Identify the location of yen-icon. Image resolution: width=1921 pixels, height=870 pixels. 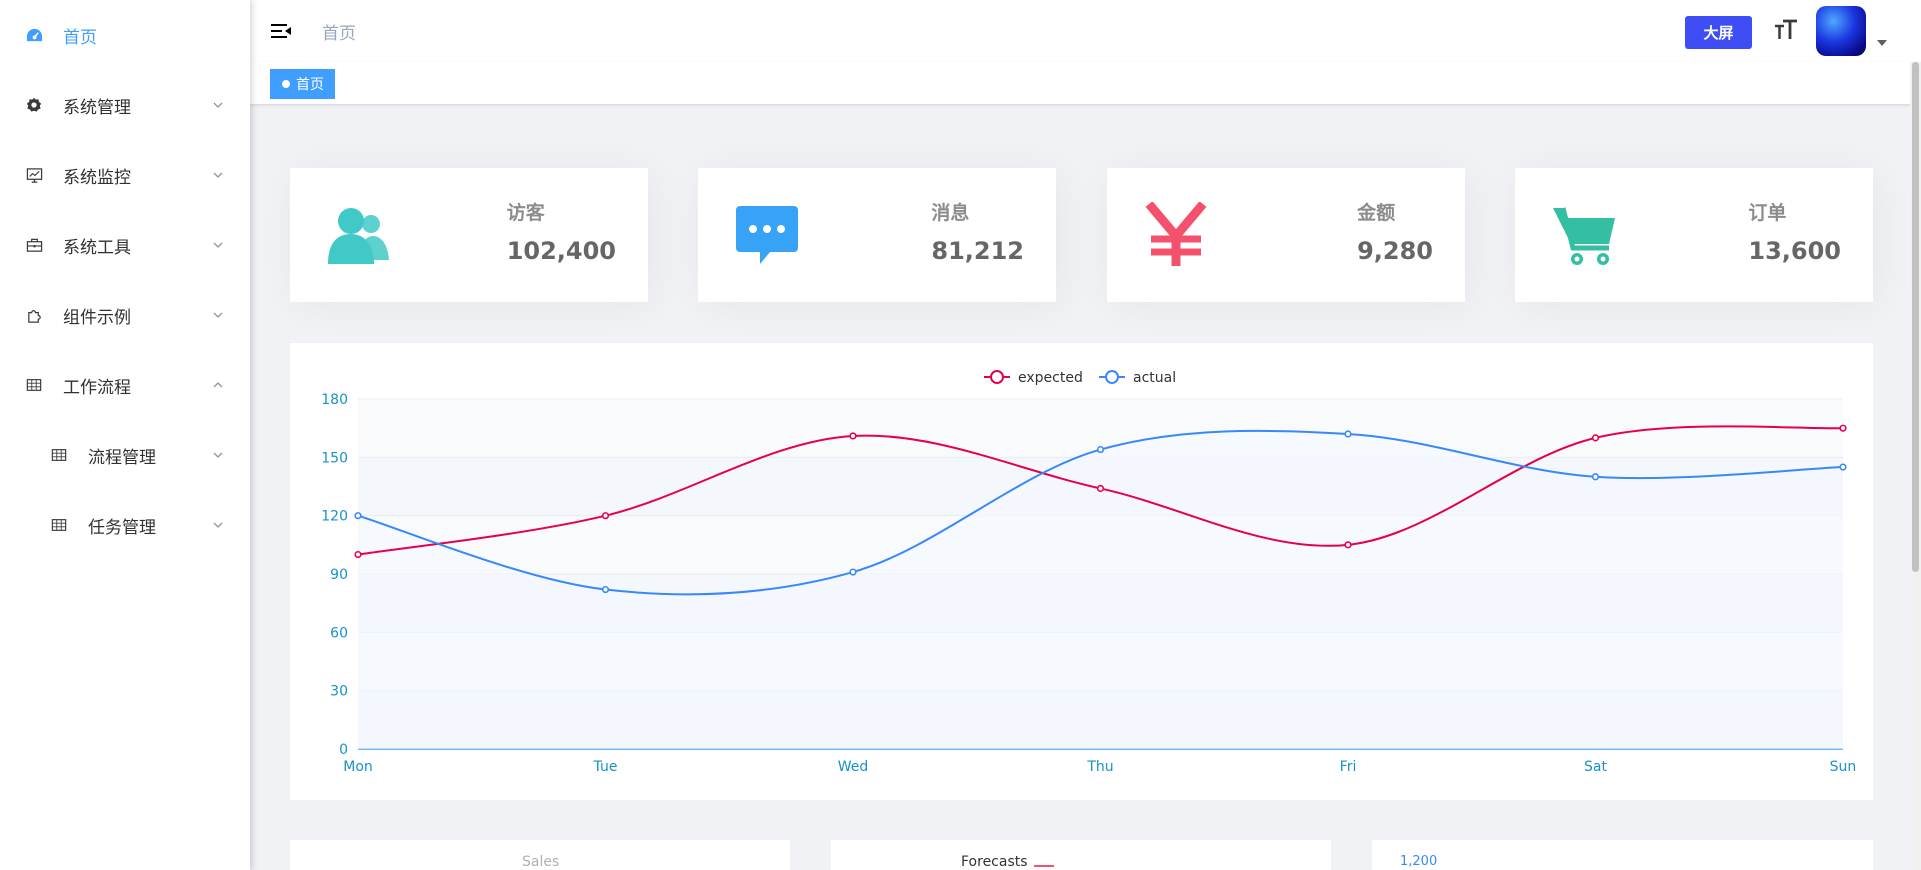
(1176, 234).